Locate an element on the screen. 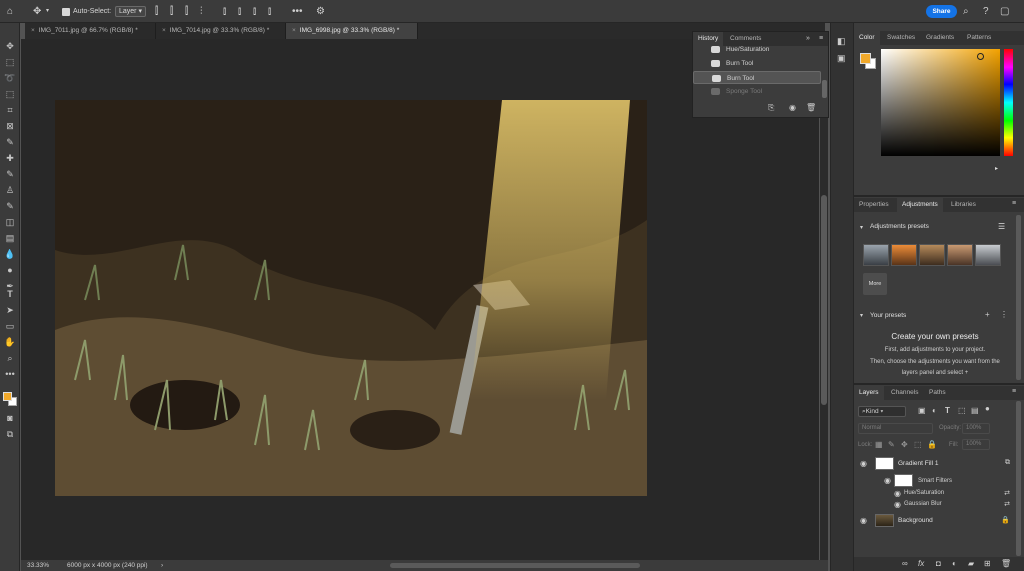 This screenshot has width=1024, height=571. new-layer-icon: ⊞ is located at coordinates (987, 563).